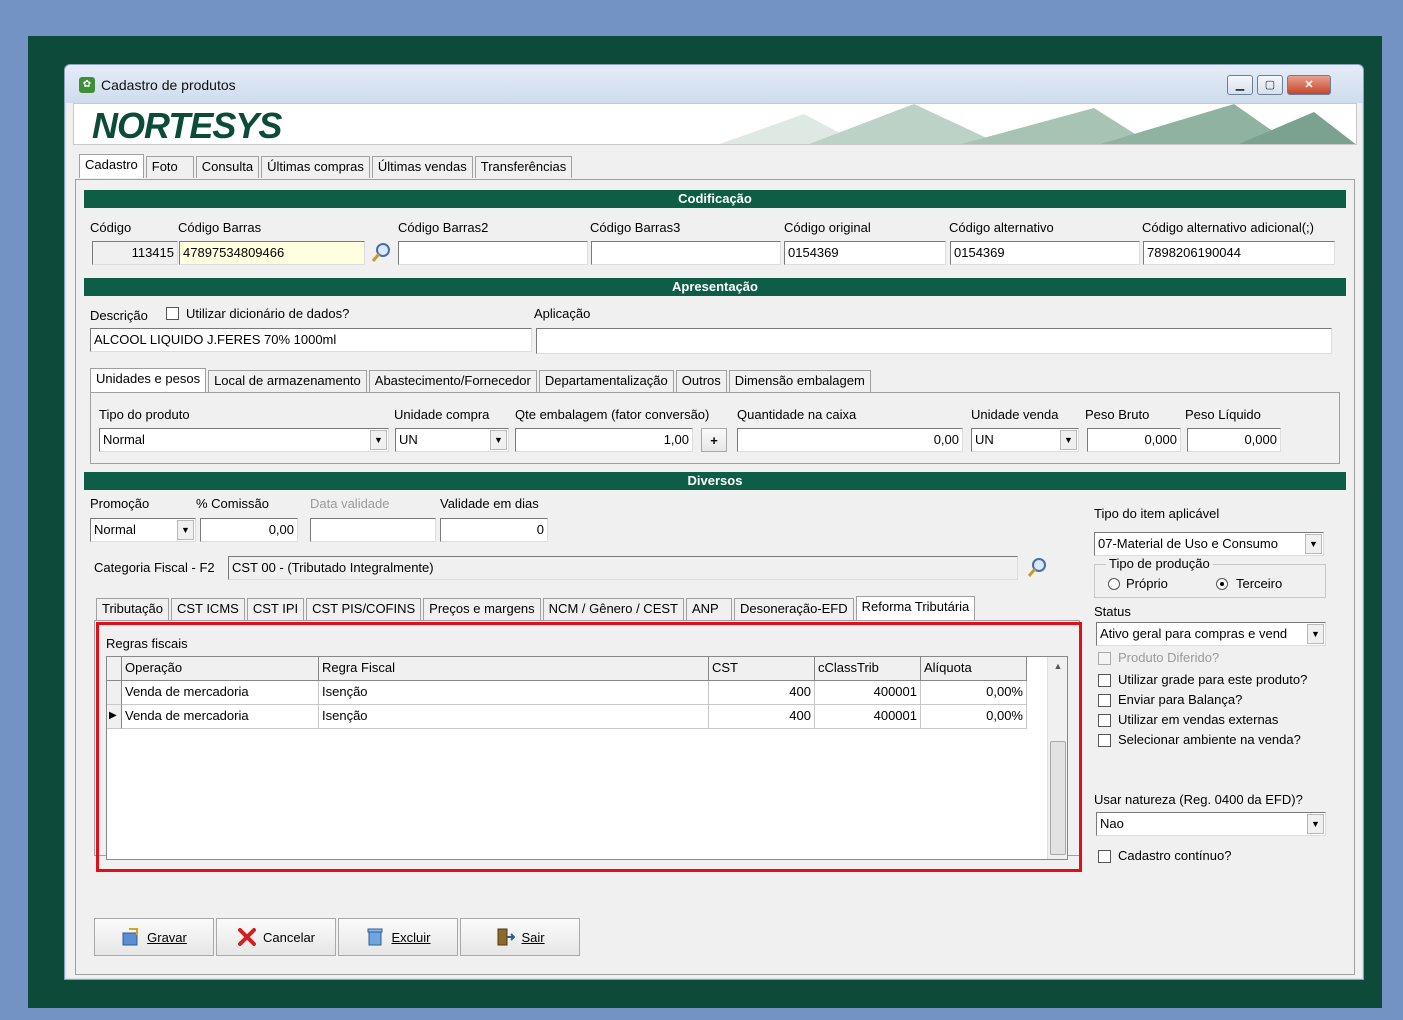  I want to click on col-header-aliquota: Alíquota, so click(974, 669).